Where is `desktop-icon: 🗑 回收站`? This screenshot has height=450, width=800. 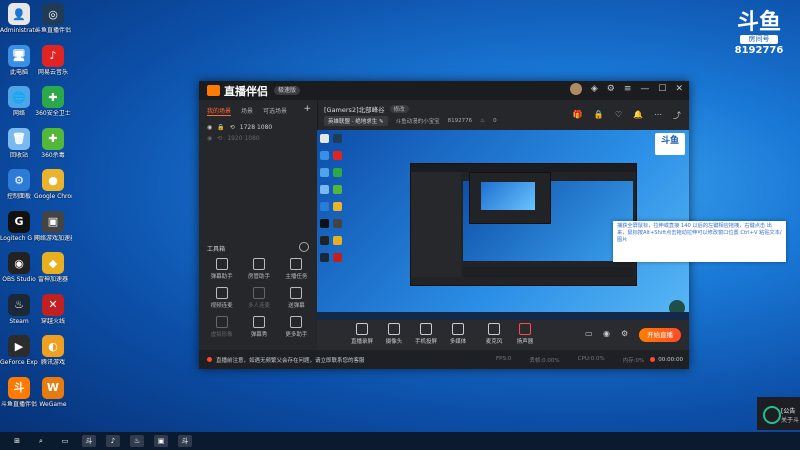
desktop-icon: 🗑 回收站 is located at coordinates (19, 143).